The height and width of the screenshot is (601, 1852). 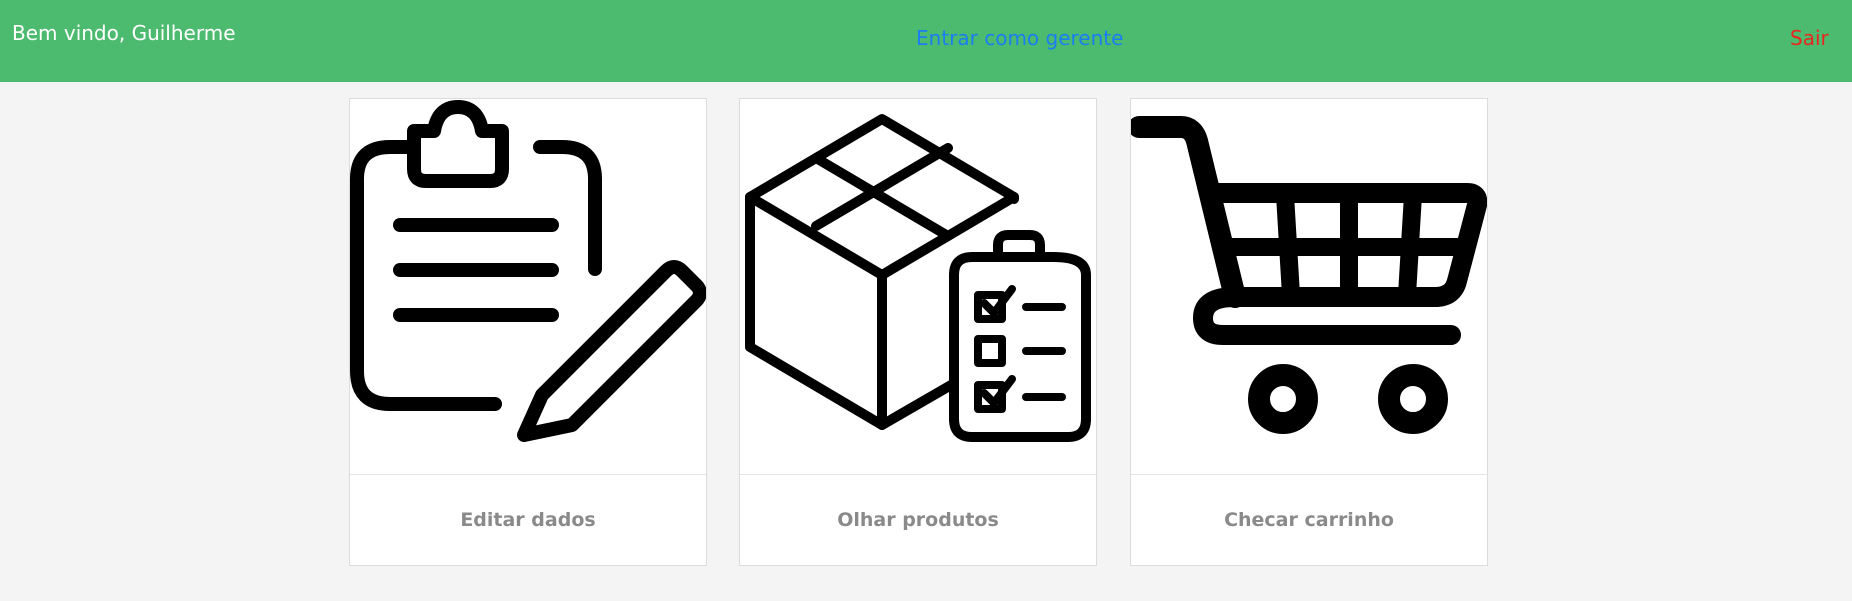 What do you see at coordinates (1809, 38) in the screenshot?
I see `logout-link: Sair` at bounding box center [1809, 38].